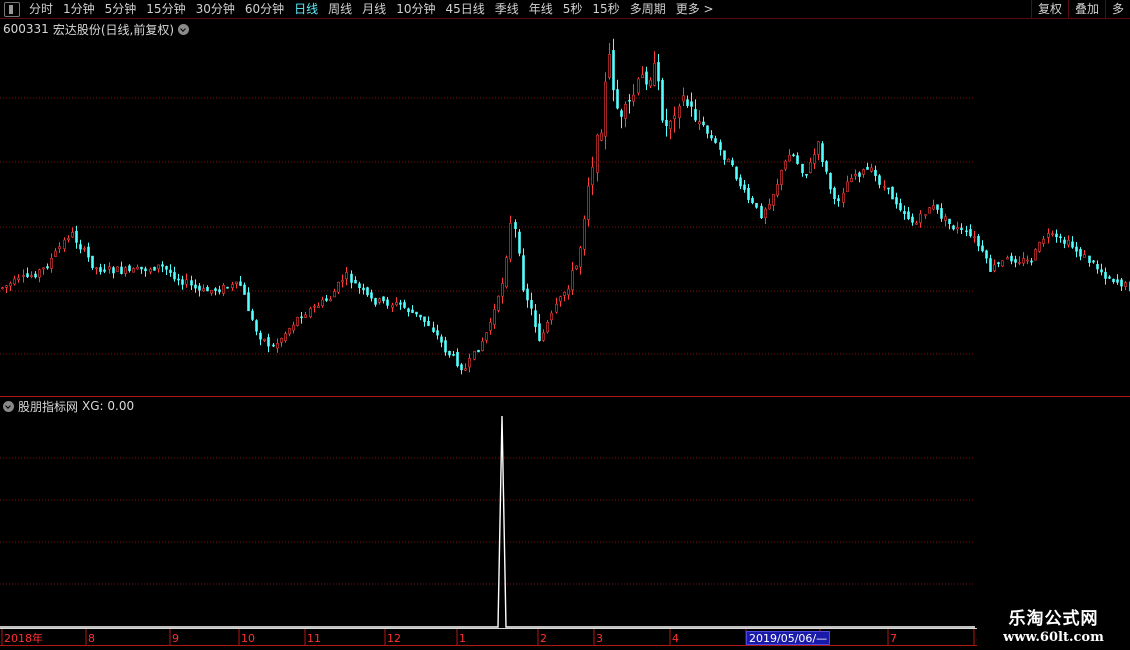 The width and height of the screenshot is (1130, 650). Describe the element at coordinates (48, 406) in the screenshot. I see `indicator-source: 股朋指标网` at that location.